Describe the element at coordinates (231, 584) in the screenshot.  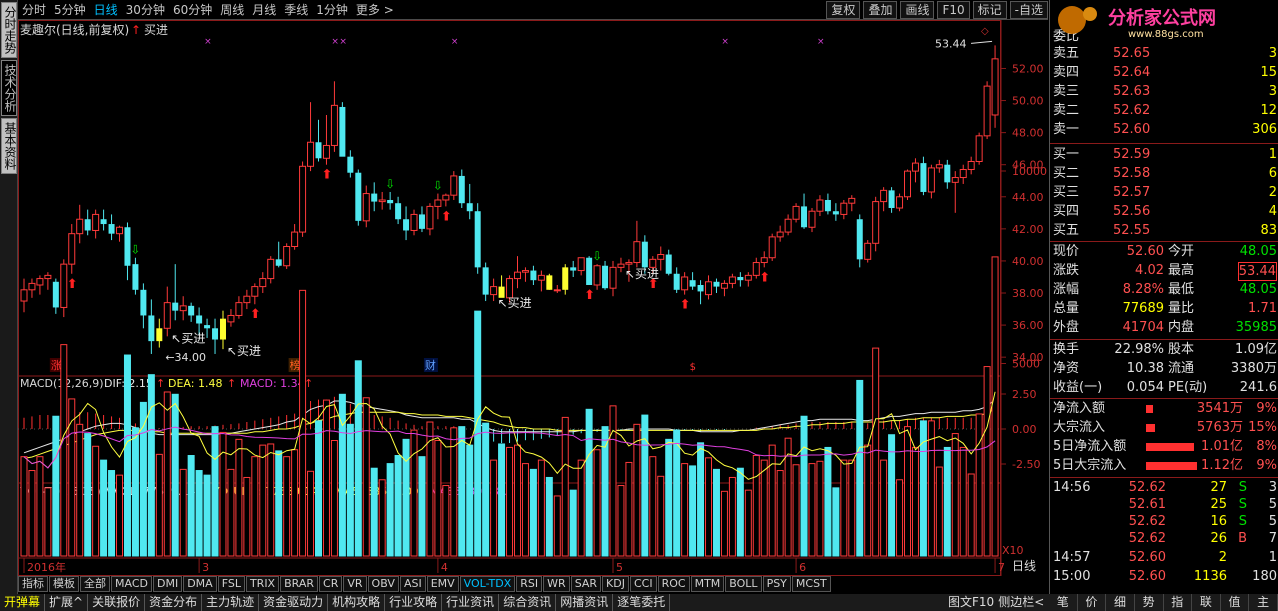
I see `indicator-tab: FSL` at that location.